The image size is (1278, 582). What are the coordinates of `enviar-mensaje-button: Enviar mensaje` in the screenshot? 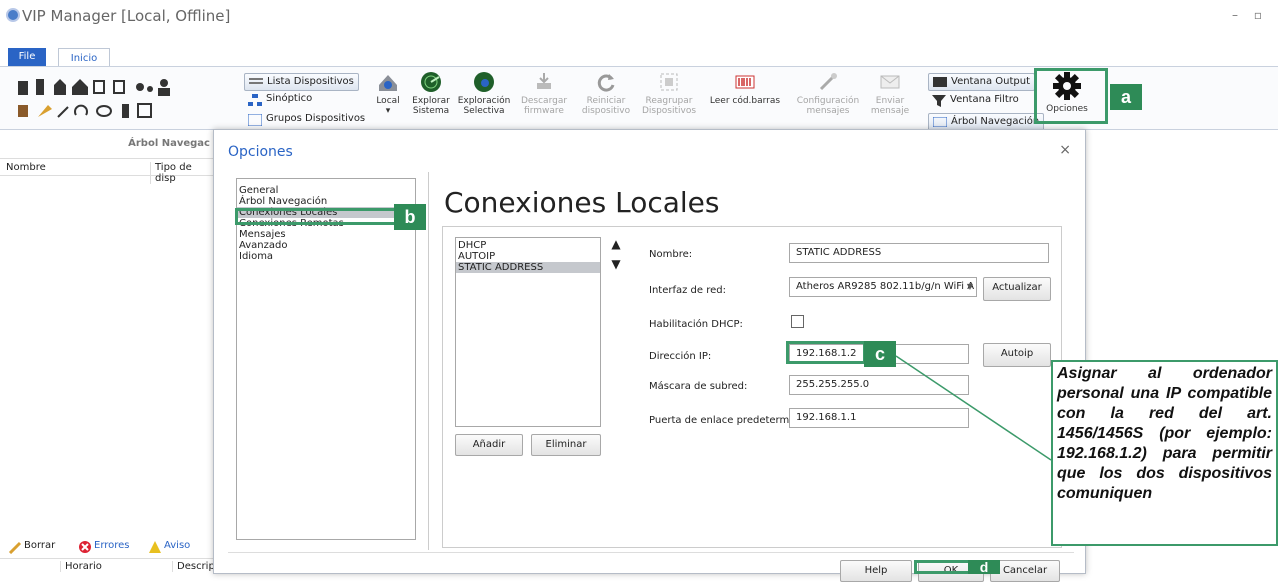 It's located at (890, 93).